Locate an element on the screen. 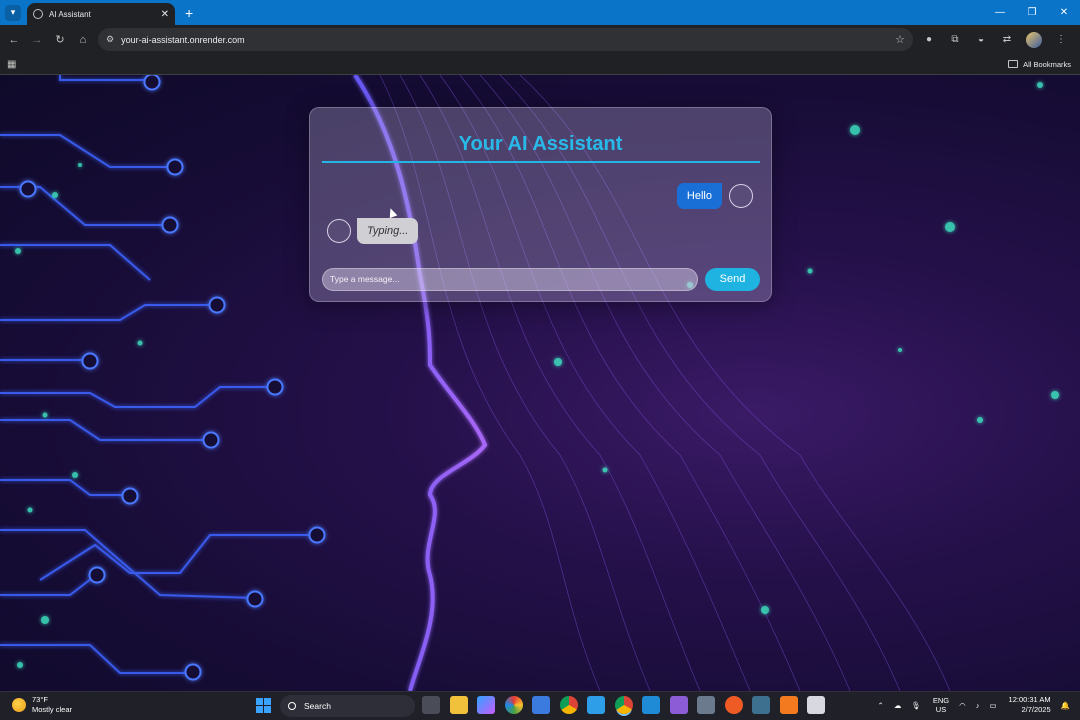 The width and height of the screenshot is (1080, 720). minimize-button: — is located at coordinates (1000, 12).